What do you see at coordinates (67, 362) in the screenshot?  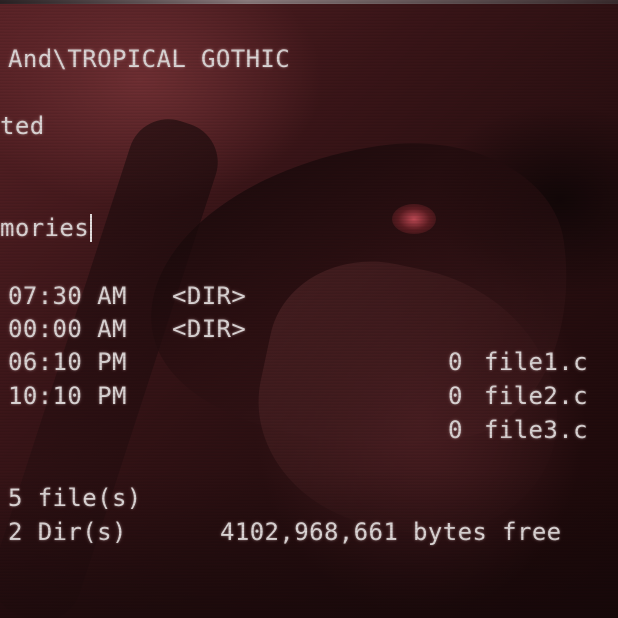 I see `entry-2-time: 06:10 PM` at bounding box center [67, 362].